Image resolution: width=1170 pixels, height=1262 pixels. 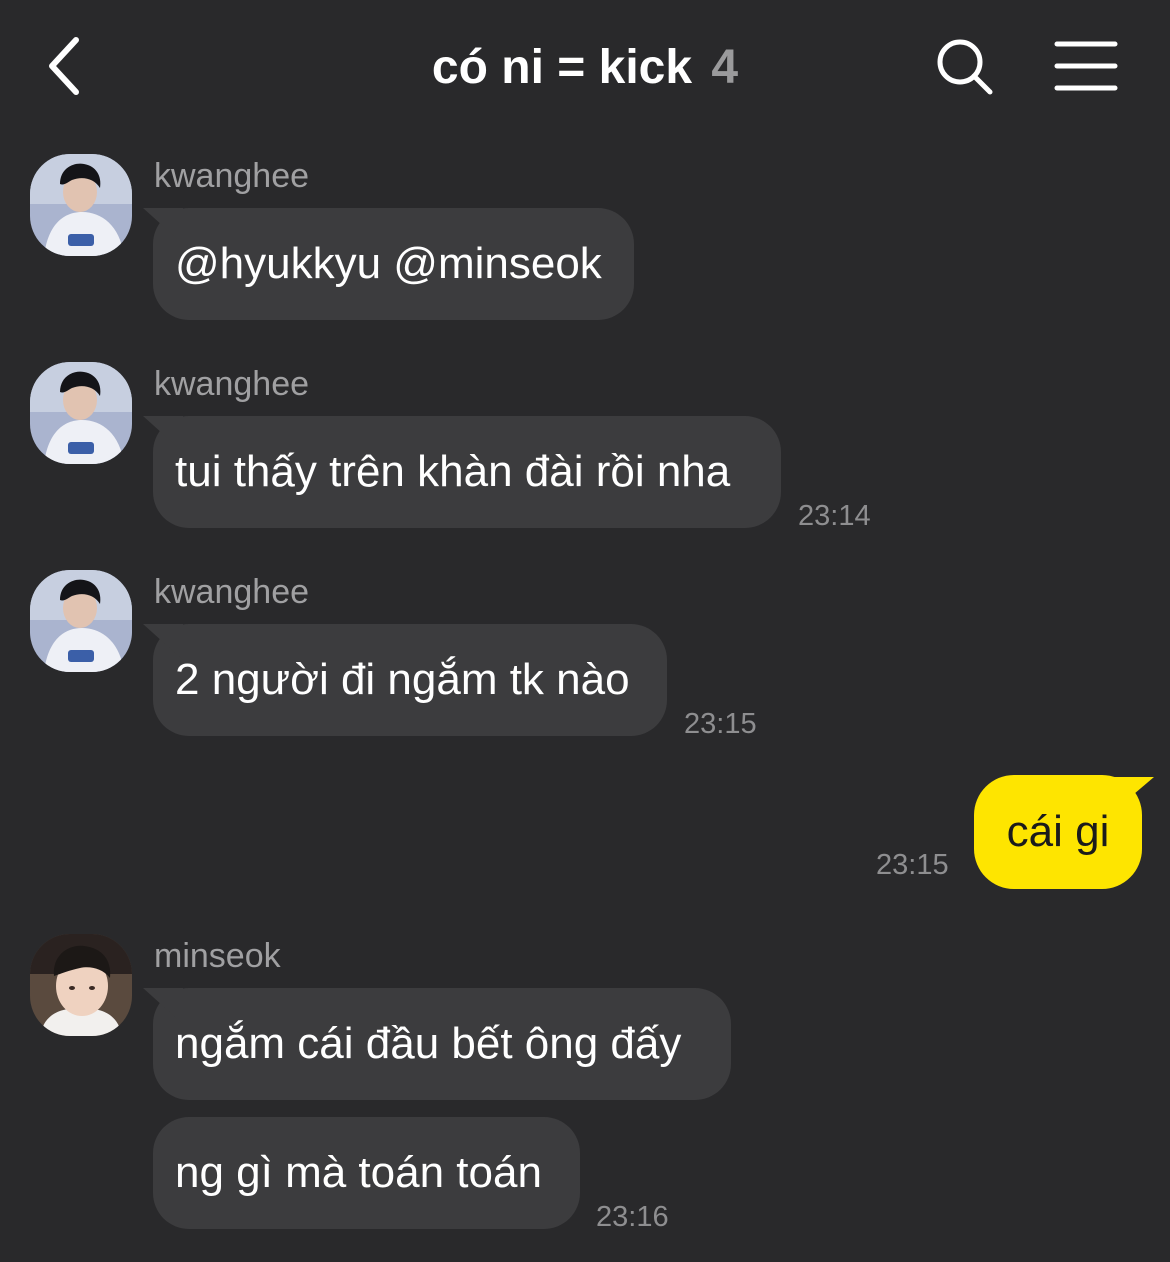 I want to click on message-text: ng gì mà toán toán, so click(x=358, y=1172).